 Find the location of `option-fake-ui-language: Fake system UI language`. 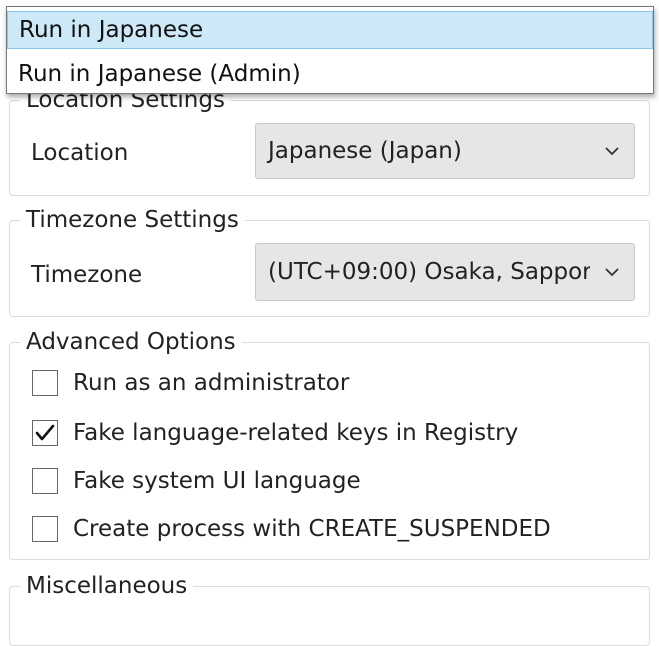

option-fake-ui-language: Fake system UI language is located at coordinates (196, 481).